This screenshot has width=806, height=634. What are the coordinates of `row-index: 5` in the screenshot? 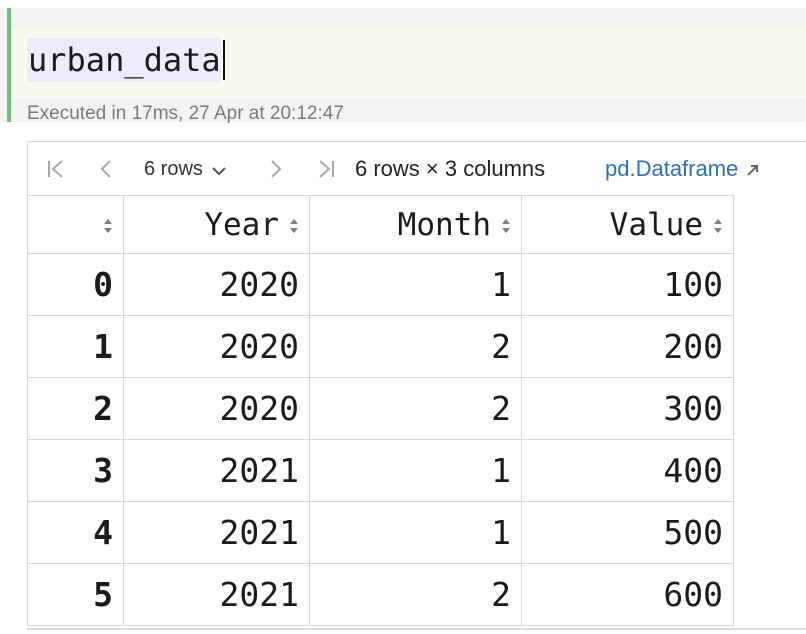 It's located at (75, 594).